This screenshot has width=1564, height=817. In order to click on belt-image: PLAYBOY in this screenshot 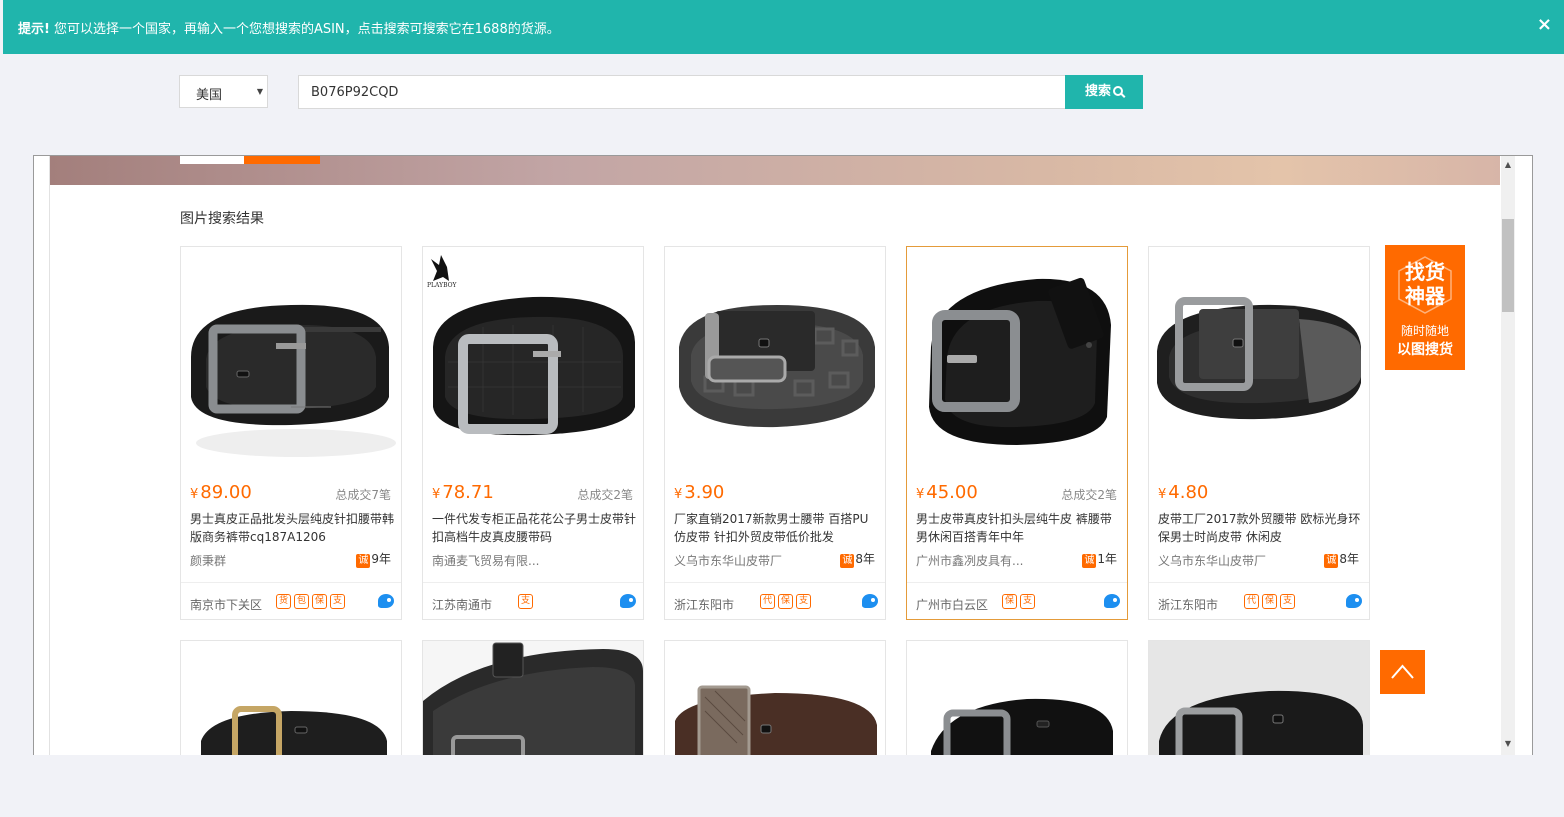, I will do `click(531, 345)`.